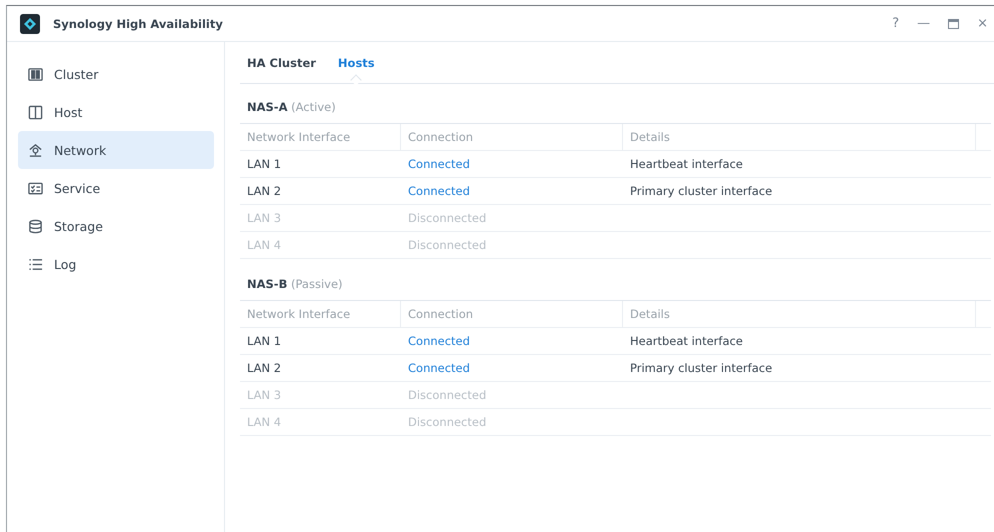 This screenshot has width=994, height=532. What do you see at coordinates (35, 188) in the screenshot?
I see `checklist-icon` at bounding box center [35, 188].